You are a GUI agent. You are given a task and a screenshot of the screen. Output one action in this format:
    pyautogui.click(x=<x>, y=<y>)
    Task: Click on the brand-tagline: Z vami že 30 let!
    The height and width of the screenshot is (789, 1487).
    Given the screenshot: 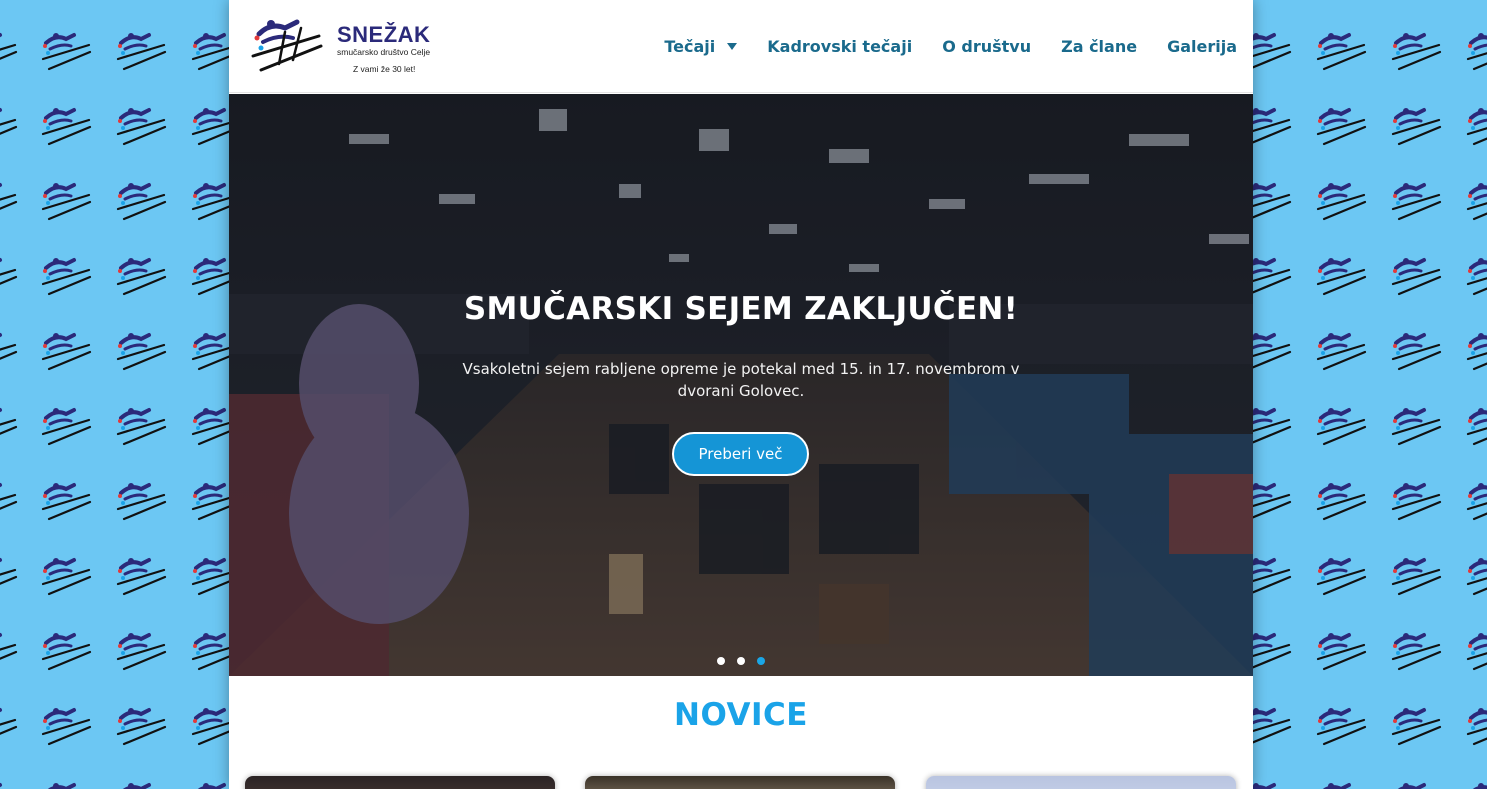 What is the action you would take?
    pyautogui.click(x=384, y=69)
    